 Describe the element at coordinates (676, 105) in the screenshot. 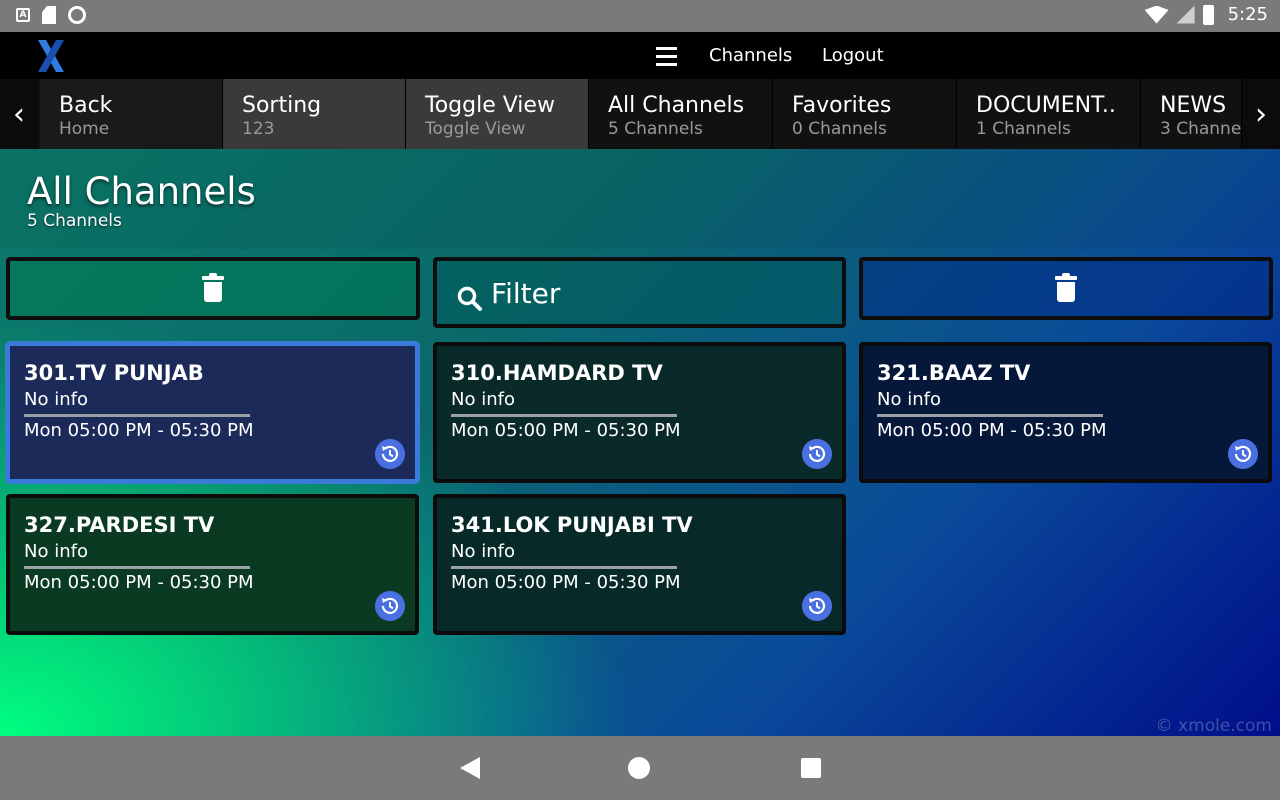

I see `category-title: All Channels` at that location.